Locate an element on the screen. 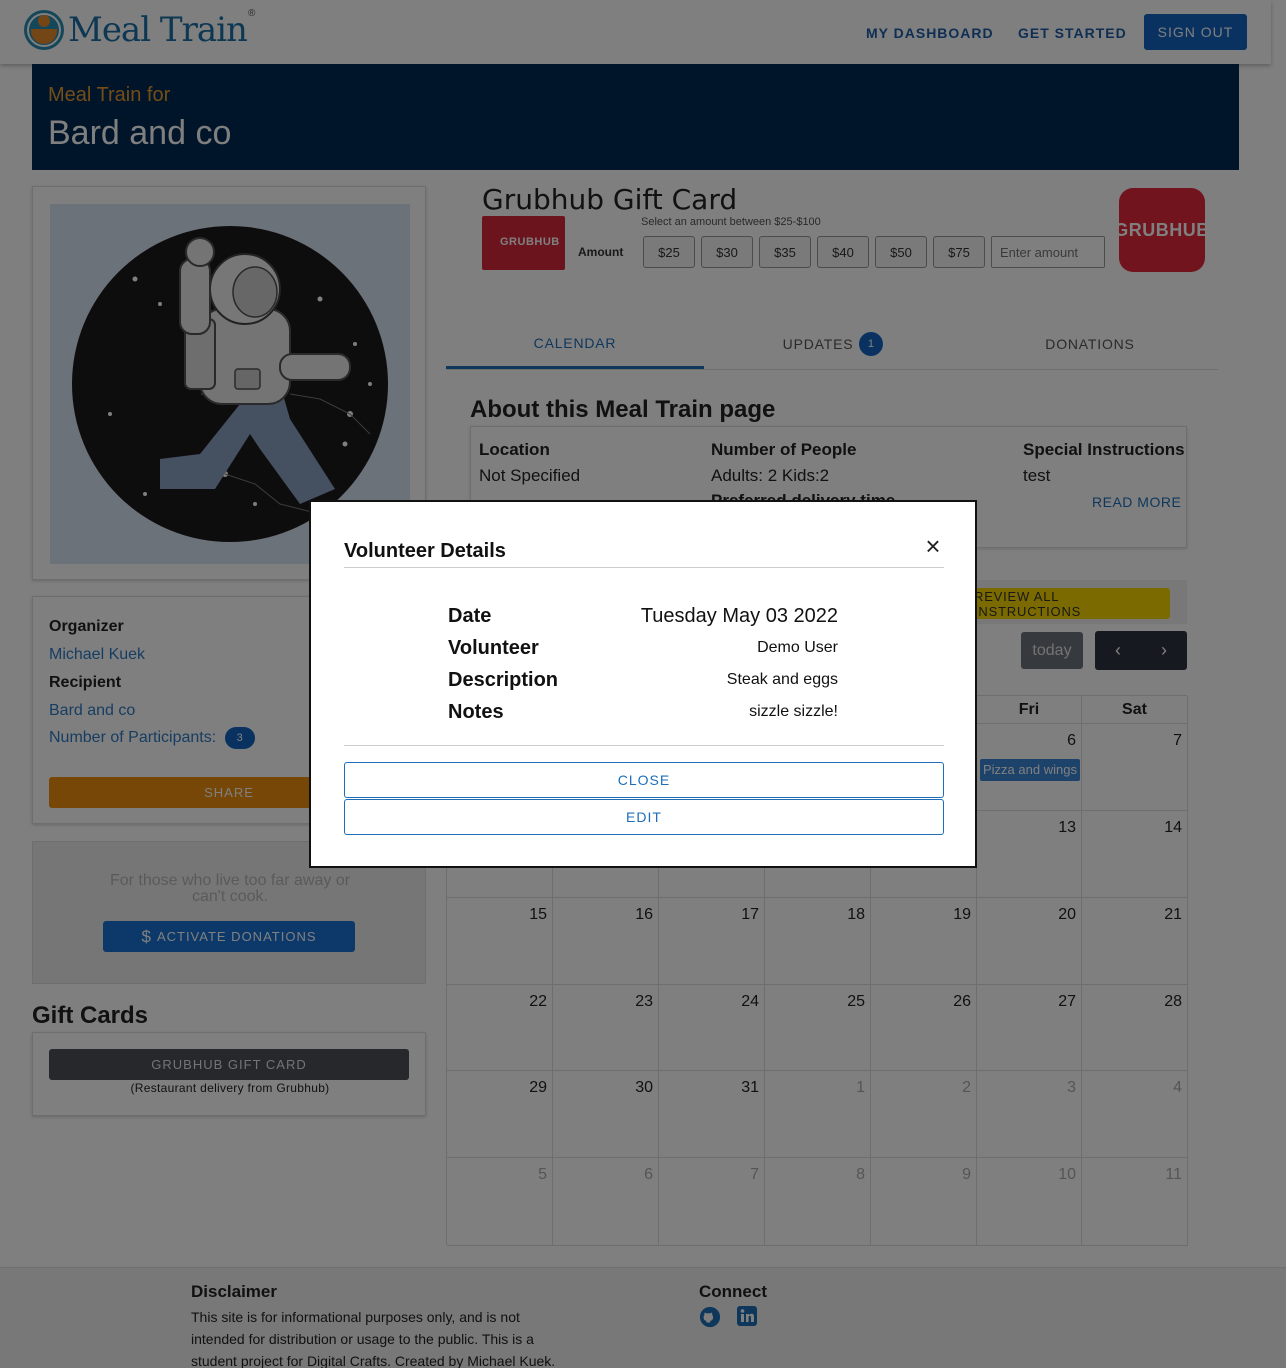 The height and width of the screenshot is (1368, 1286). notes-value: sizzle sizzle! is located at coordinates (793, 711).